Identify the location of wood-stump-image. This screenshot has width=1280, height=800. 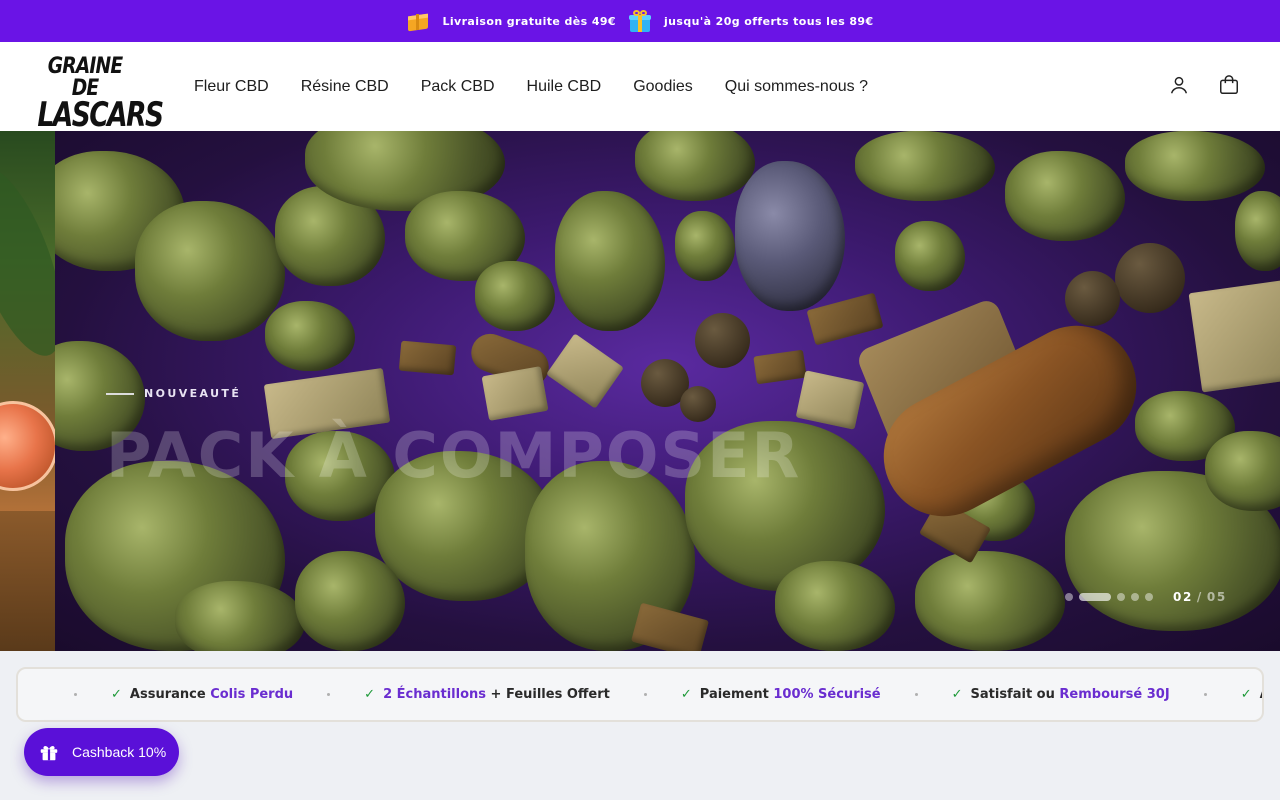
(27, 581).